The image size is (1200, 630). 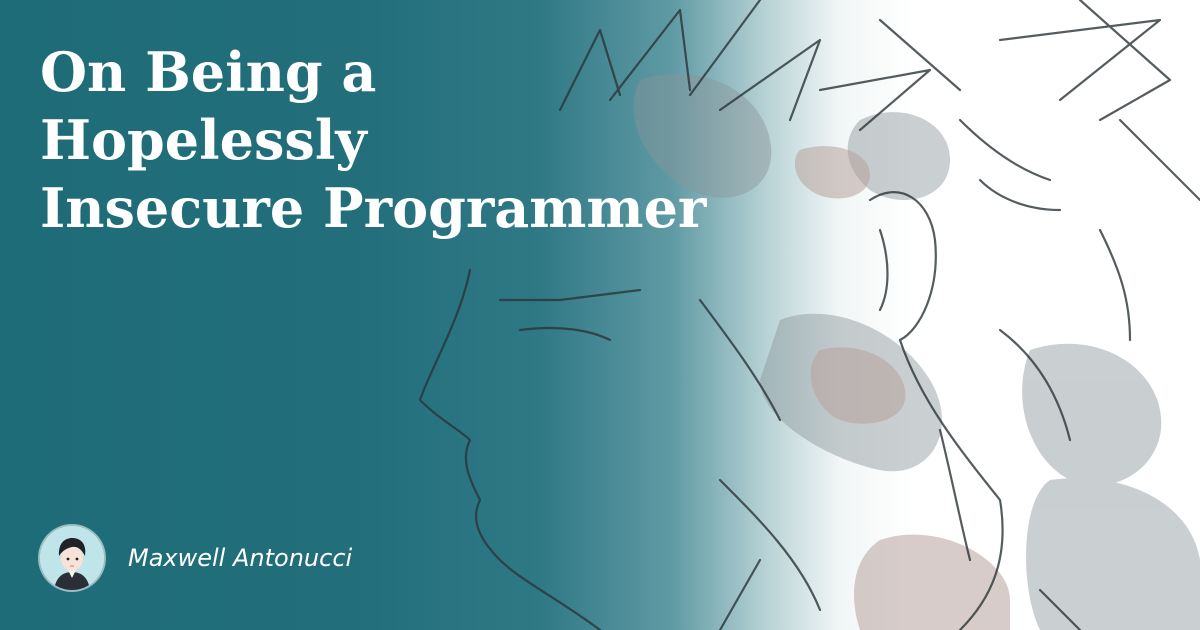 I want to click on author-byline: Maxwell Antonucci, so click(x=196, y=558).